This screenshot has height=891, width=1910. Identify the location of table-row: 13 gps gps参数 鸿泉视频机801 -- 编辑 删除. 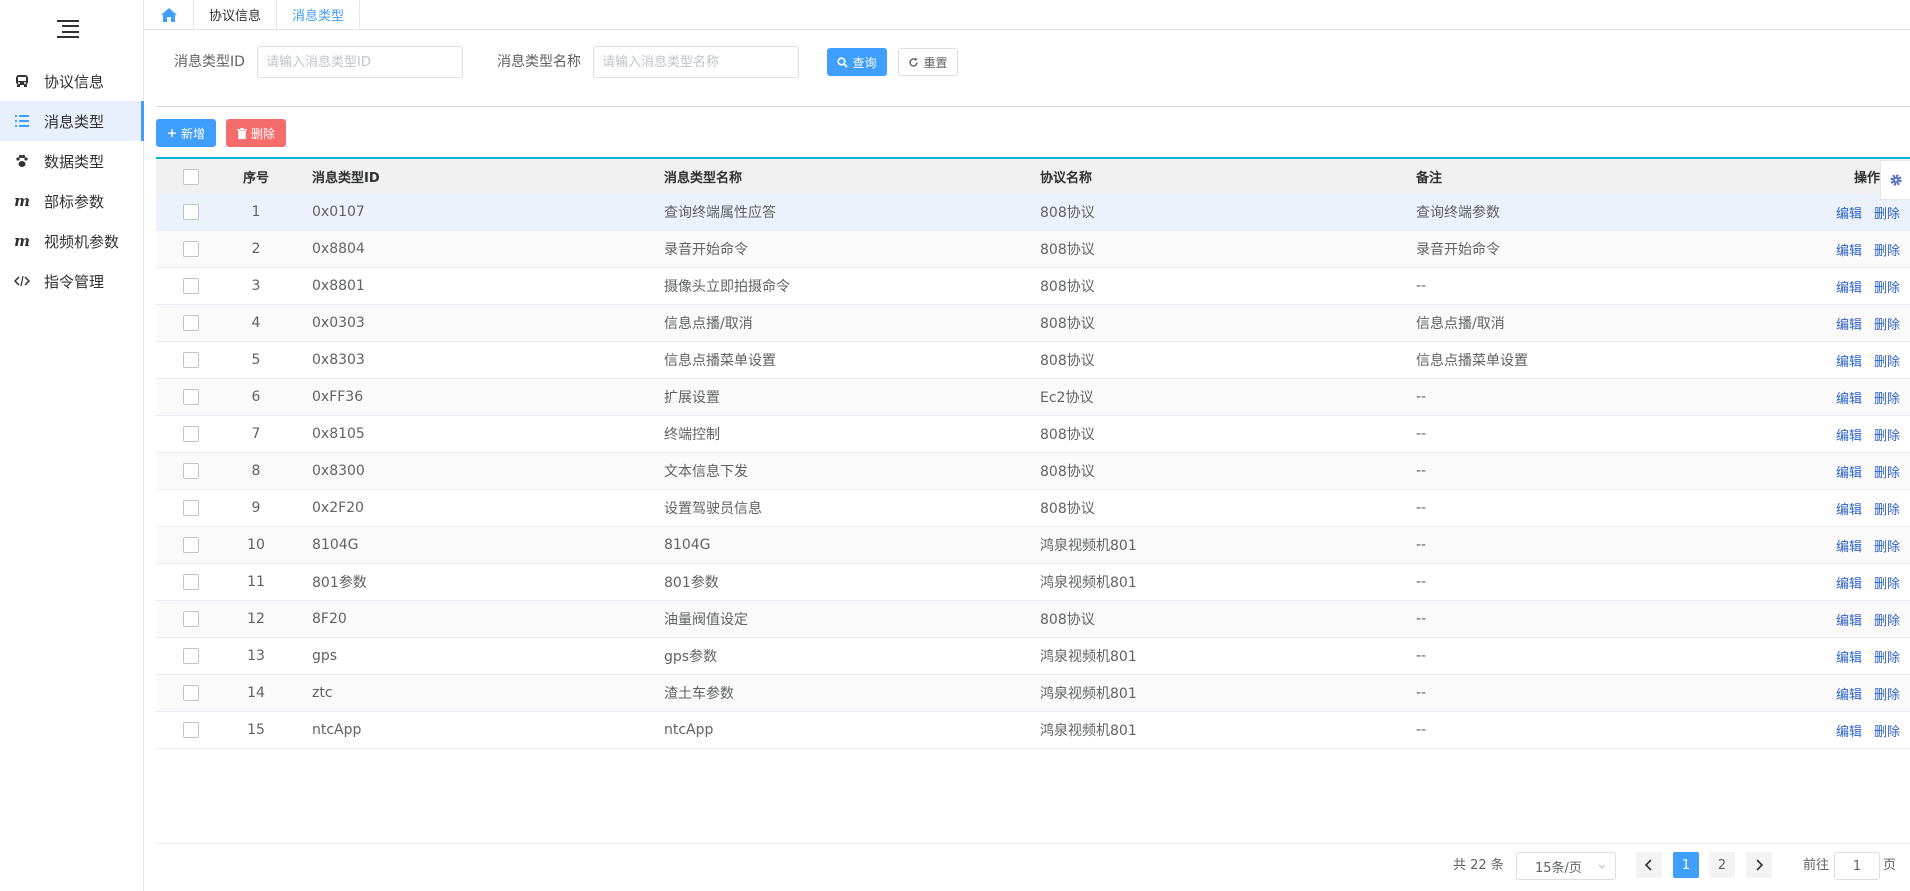
(1033, 656).